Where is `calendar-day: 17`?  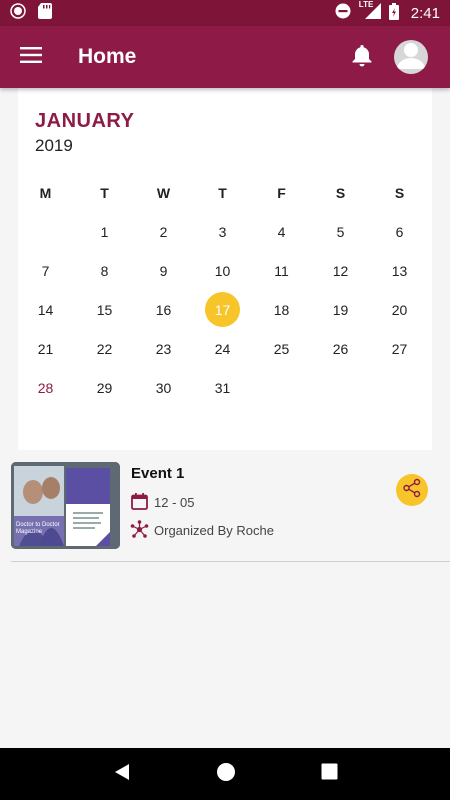
calendar-day: 17 is located at coordinates (222, 309).